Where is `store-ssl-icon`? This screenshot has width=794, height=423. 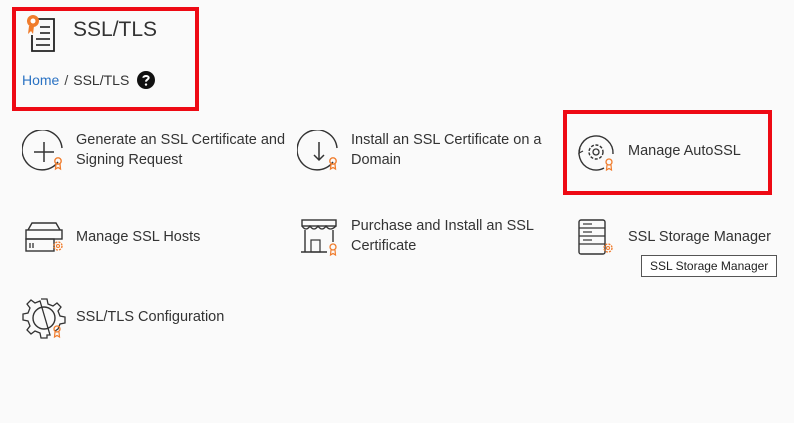 store-ssl-icon is located at coordinates (319, 238).